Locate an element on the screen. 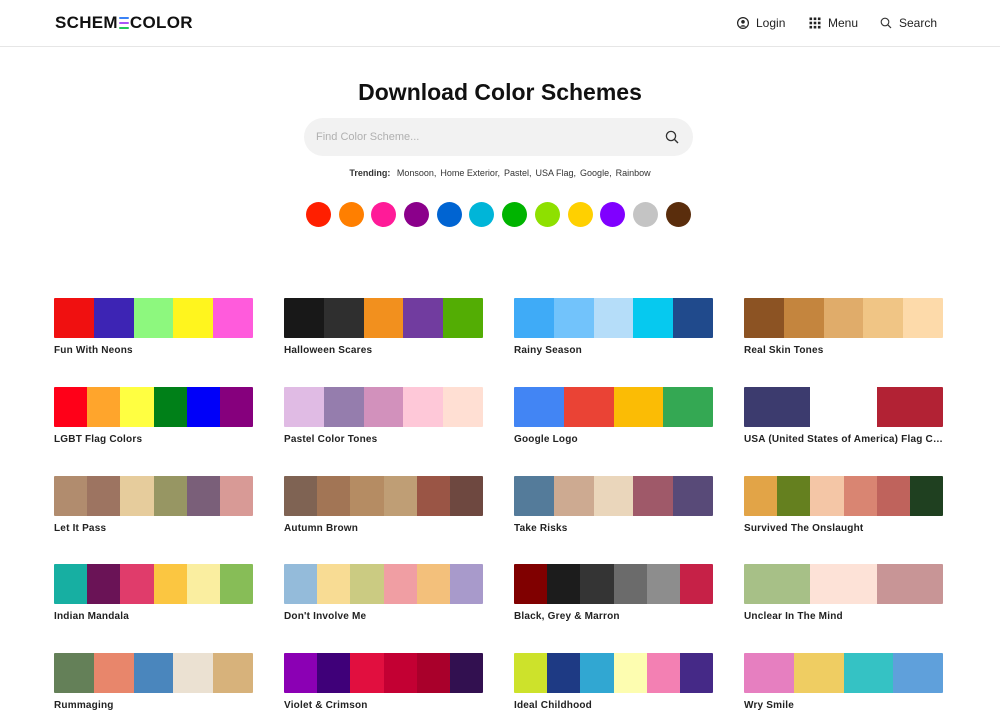 The width and height of the screenshot is (1000, 727). trending-tag: Monsoon is located at coordinates (415, 173).